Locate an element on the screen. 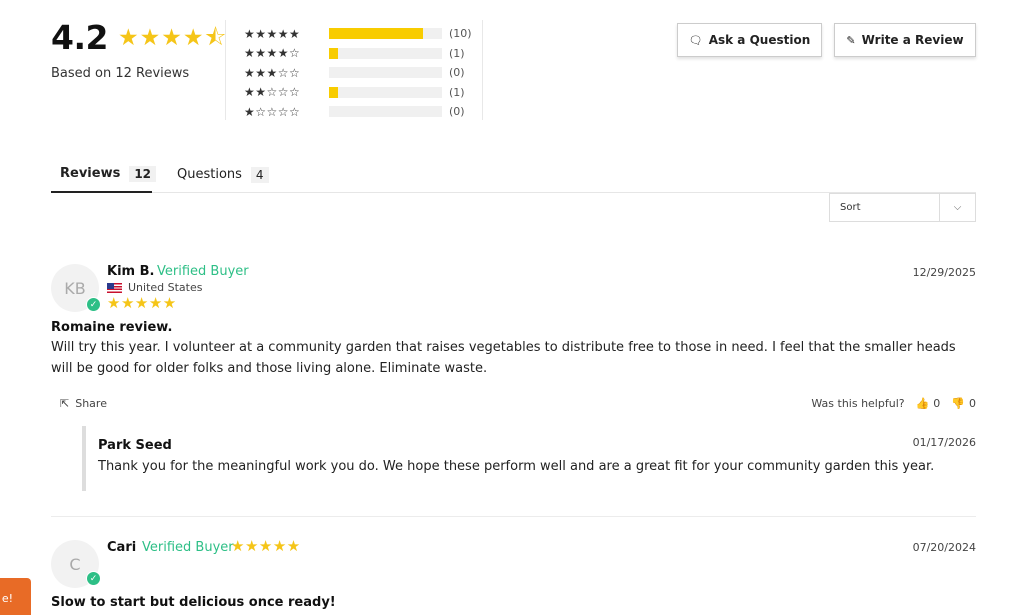 The width and height of the screenshot is (1024, 615). distribution-row-4: ★★★★☆ (1) is located at coordinates (363, 54).